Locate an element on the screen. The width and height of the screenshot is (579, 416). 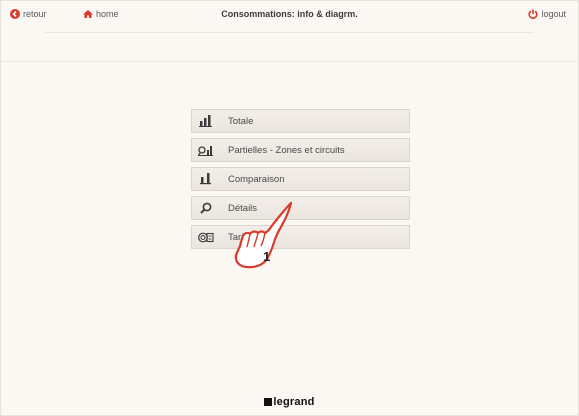
menu-item-details: Détails is located at coordinates (300, 208).